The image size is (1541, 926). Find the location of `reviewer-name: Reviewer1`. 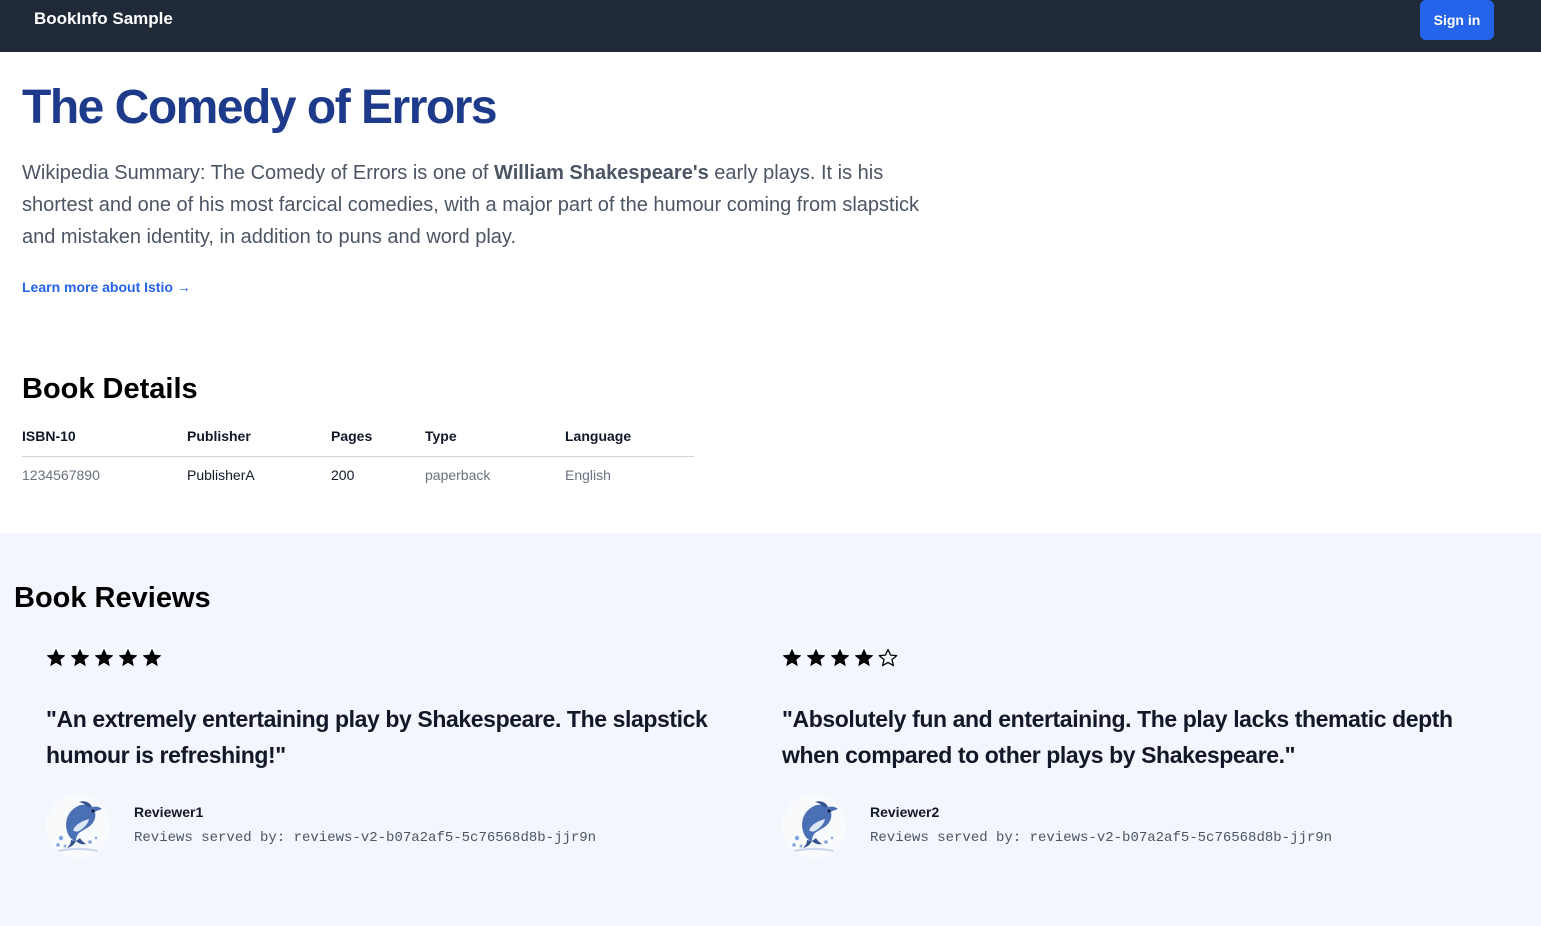

reviewer-name: Reviewer1 is located at coordinates (169, 812).